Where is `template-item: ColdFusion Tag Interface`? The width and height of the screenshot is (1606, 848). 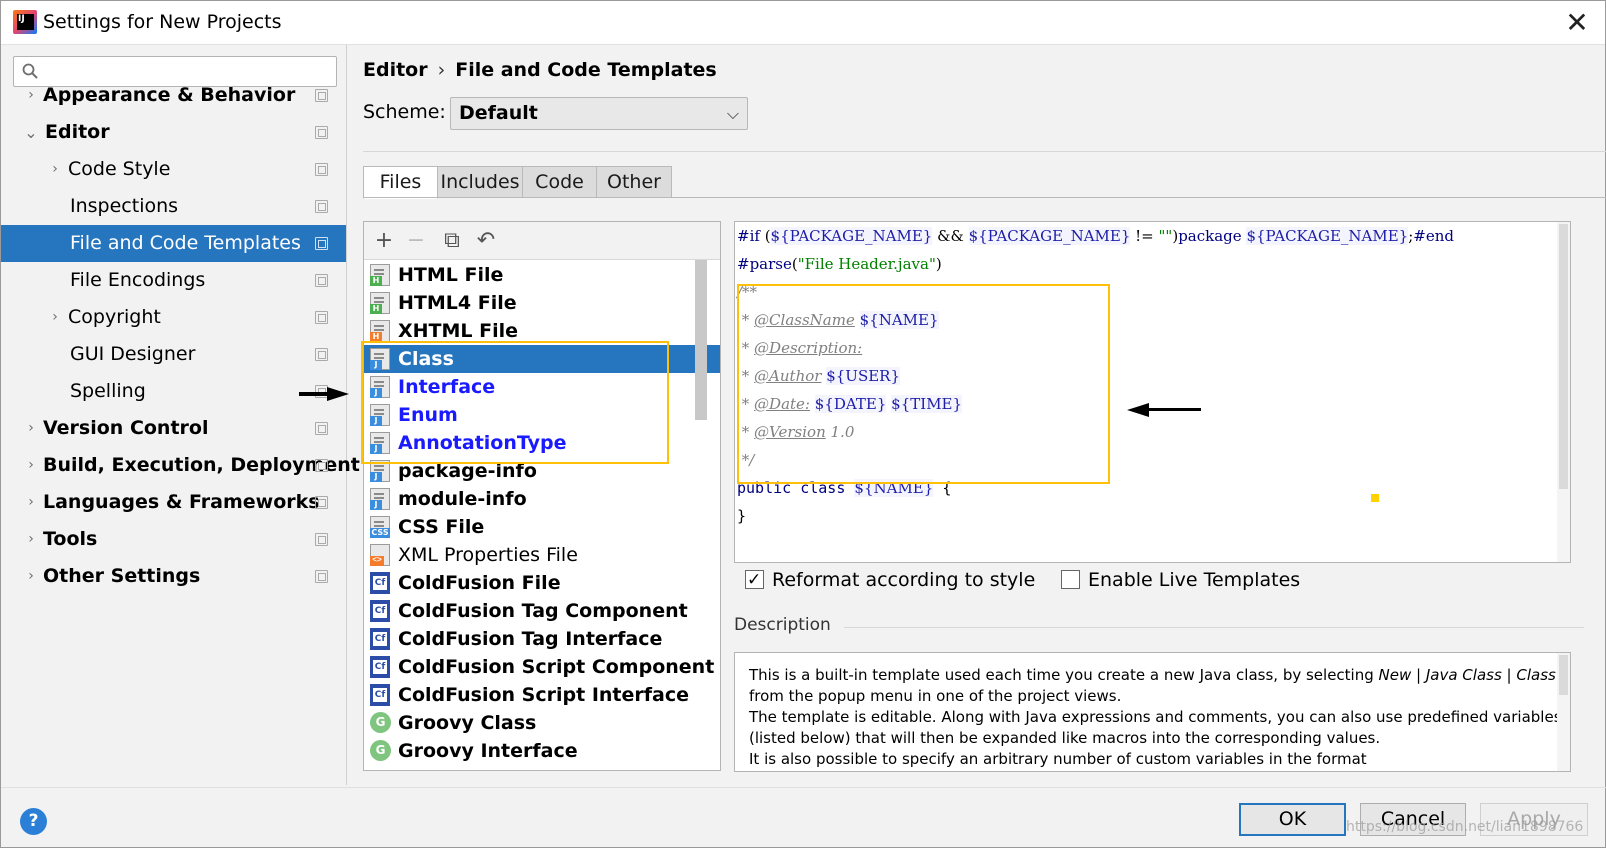 template-item: ColdFusion Tag Interface is located at coordinates (542, 639).